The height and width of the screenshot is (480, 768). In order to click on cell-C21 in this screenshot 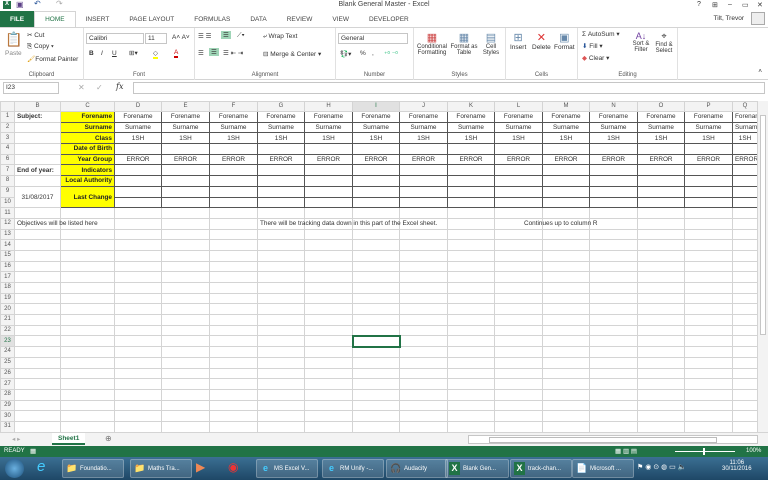, I will do `click(87, 320)`.